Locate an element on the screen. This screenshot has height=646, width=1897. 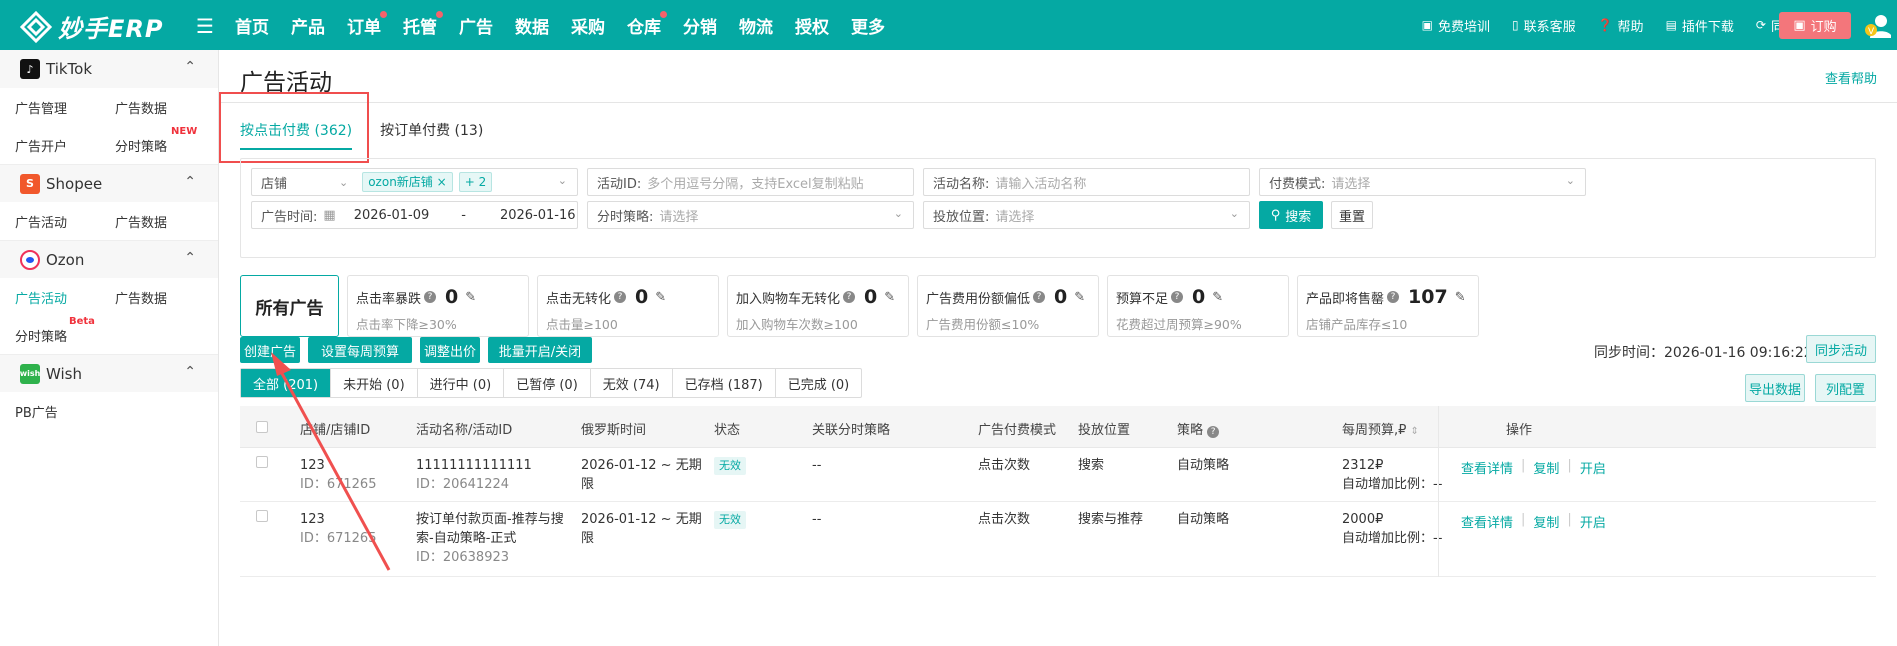
nav-item-distribution: 分销 is located at coordinates (700, 25).